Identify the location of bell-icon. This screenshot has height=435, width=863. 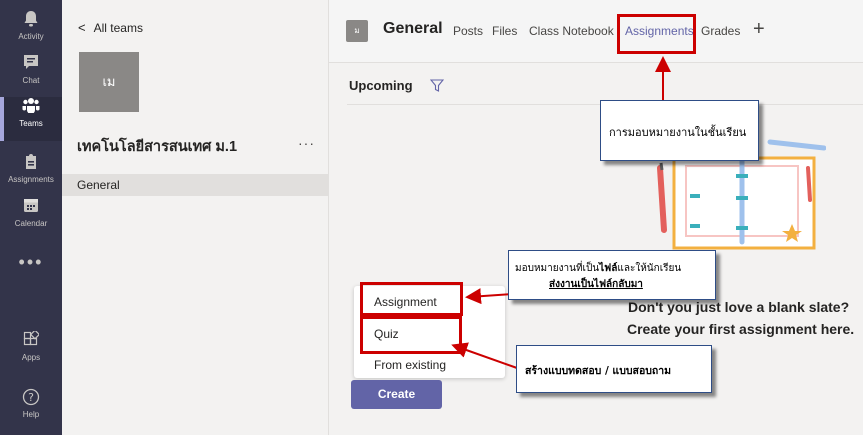
(31, 21).